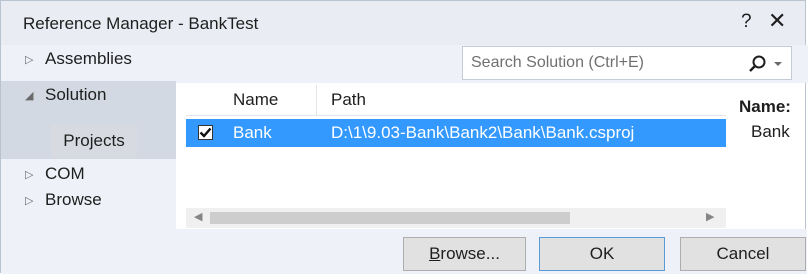  I want to click on search-icon, so click(757, 63).